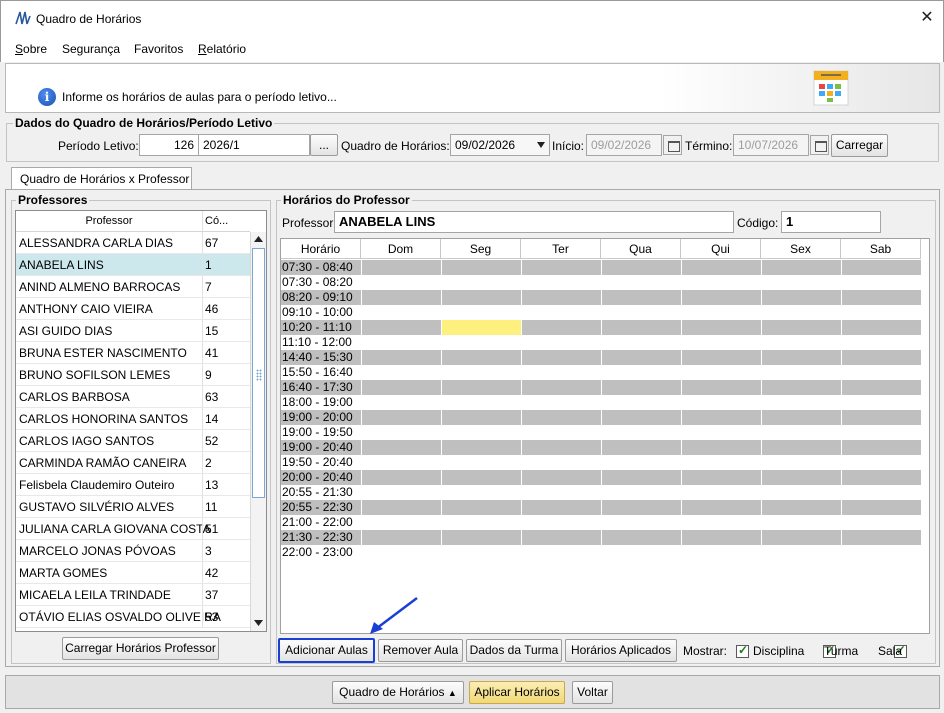 This screenshot has width=944, height=713. What do you see at coordinates (317, 267) in the screenshot?
I see `time-slot: 07:30 - 08:40` at bounding box center [317, 267].